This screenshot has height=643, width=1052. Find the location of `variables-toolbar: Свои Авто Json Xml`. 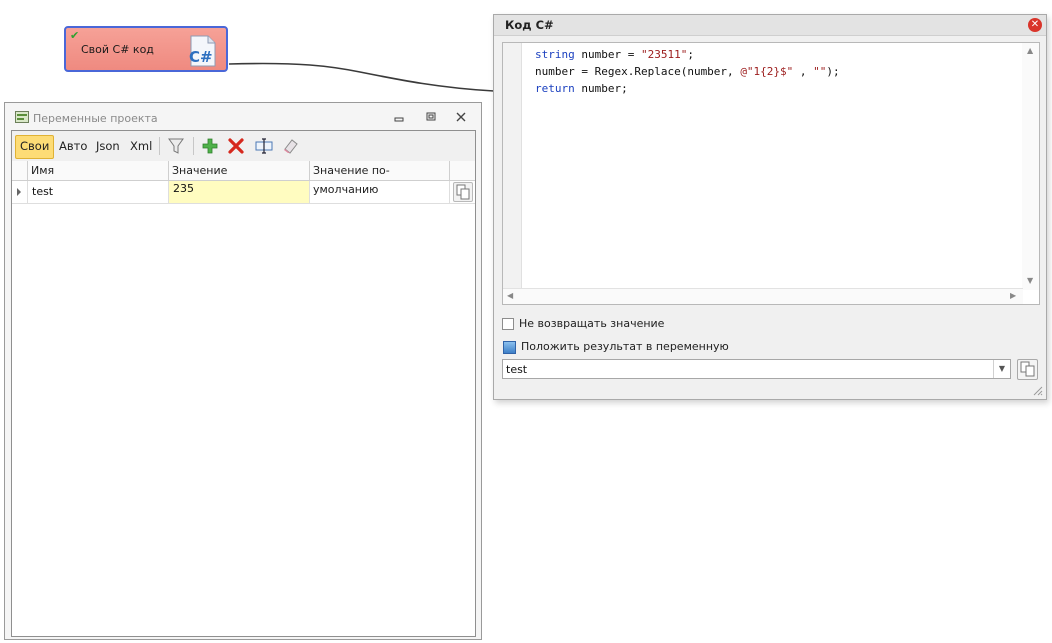

variables-toolbar: Свои Авто Json Xml is located at coordinates (243, 146).